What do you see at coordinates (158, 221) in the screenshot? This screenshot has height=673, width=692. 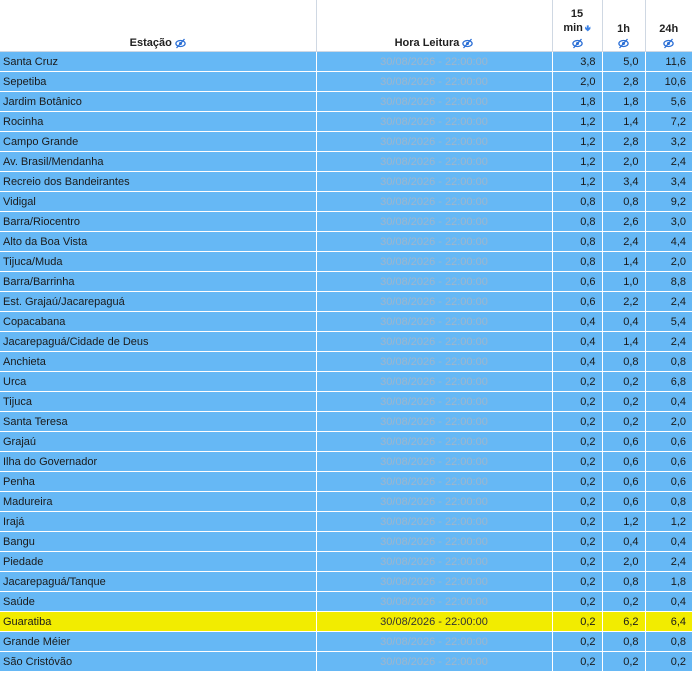 I see `cell-station: Barra/Riocentro` at bounding box center [158, 221].